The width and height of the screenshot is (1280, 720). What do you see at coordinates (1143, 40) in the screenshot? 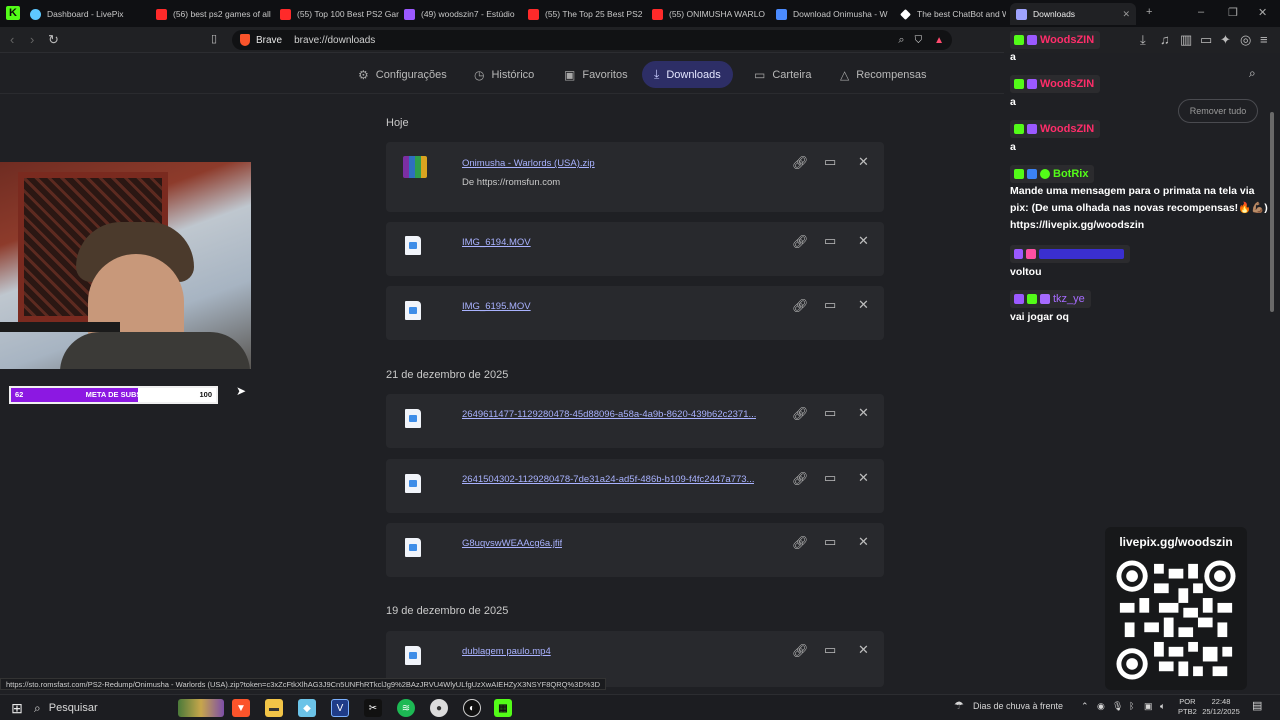
I see `download-icon: ⤓` at bounding box center [1143, 40].